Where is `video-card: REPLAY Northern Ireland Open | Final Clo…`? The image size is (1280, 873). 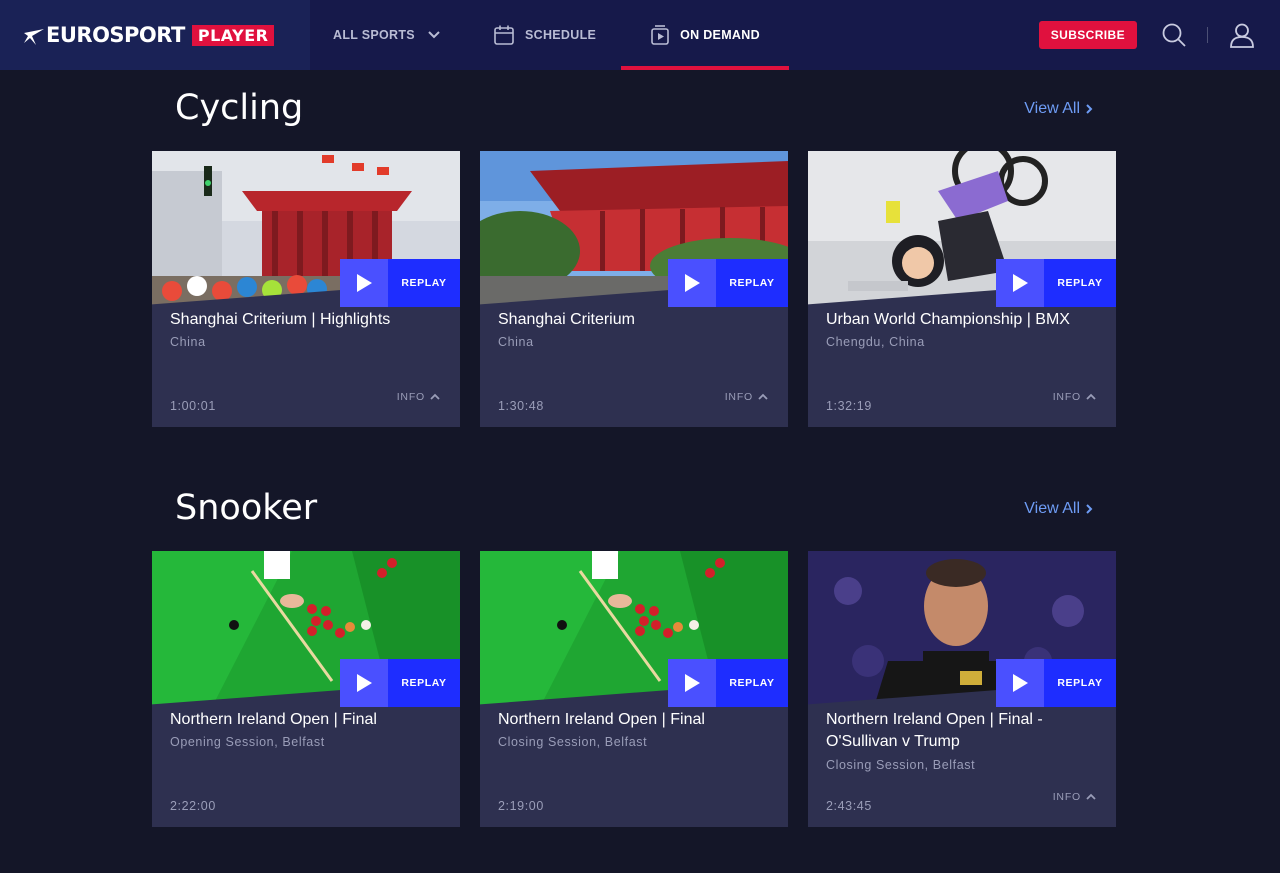 video-card: REPLAY Northern Ireland Open | Final Clo… is located at coordinates (634, 689).